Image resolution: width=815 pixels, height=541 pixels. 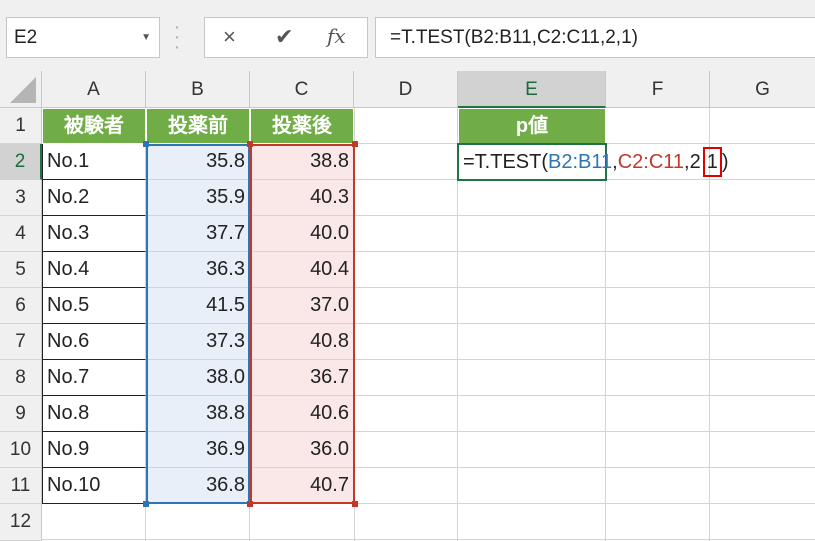 I want to click on cell-edit-formula: =T.TEST(B2:B11,C2:C11,2 1), so click(x=596, y=162).